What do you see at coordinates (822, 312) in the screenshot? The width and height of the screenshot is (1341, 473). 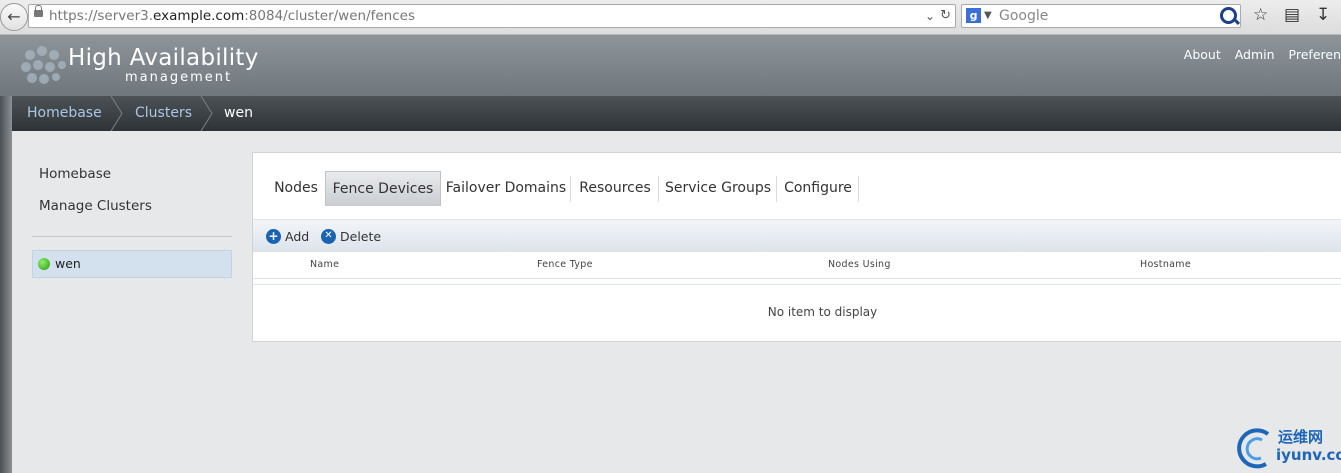 I see `empty-table-message: No item to display` at bounding box center [822, 312].